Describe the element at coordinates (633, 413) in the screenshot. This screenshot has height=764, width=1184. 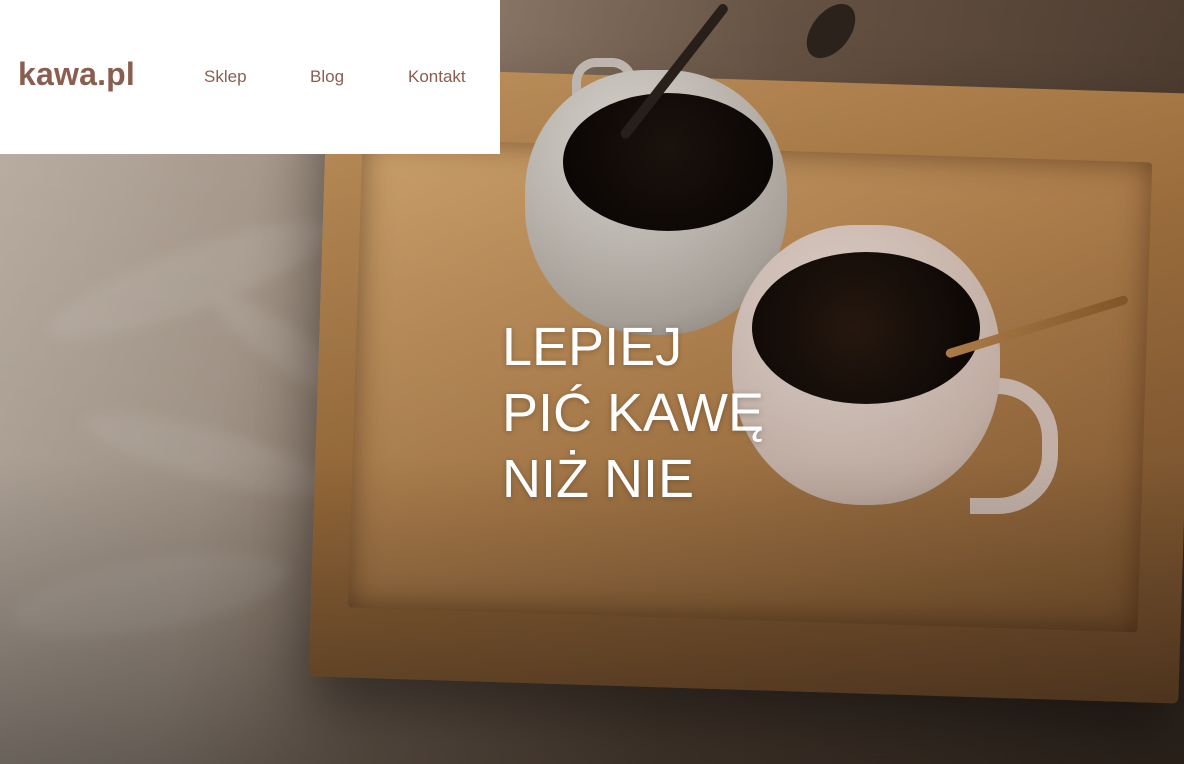
I see `headline-line-2: PIĆ KAWĘ` at that location.